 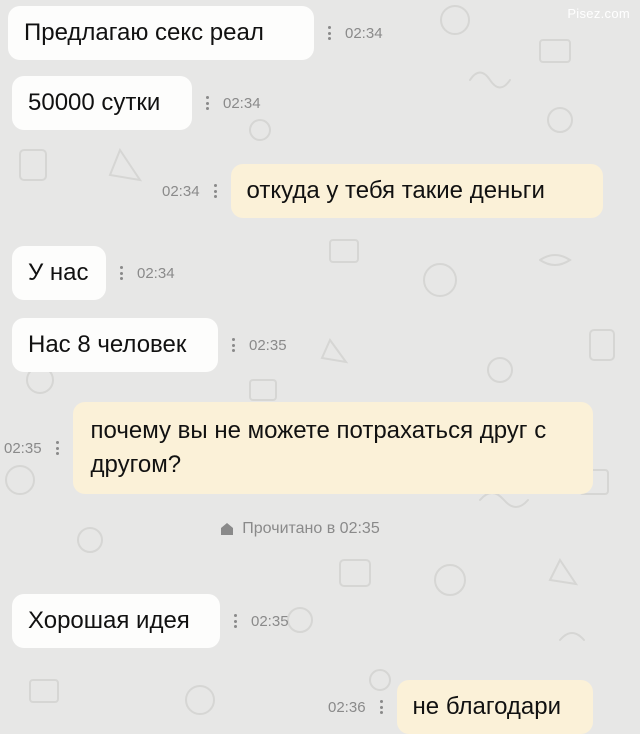 I want to click on message-bubble-incoming: У нас, so click(x=59, y=273).